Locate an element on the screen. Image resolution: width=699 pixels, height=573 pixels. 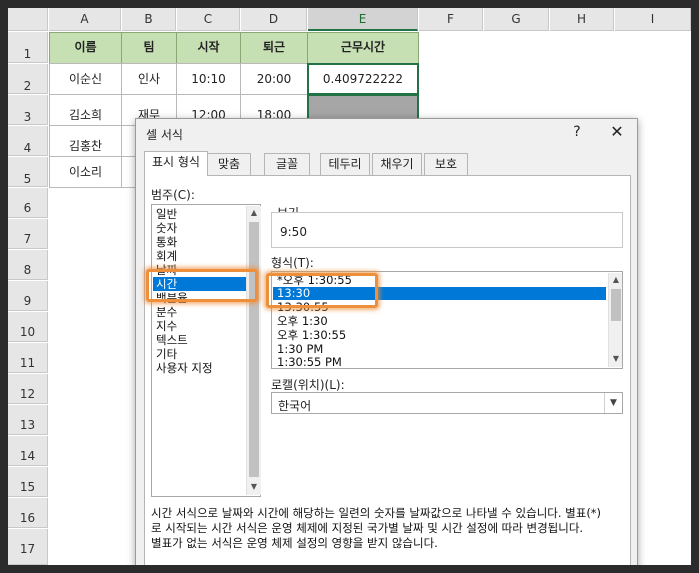
column-header-h: H is located at coordinates (582, 19).